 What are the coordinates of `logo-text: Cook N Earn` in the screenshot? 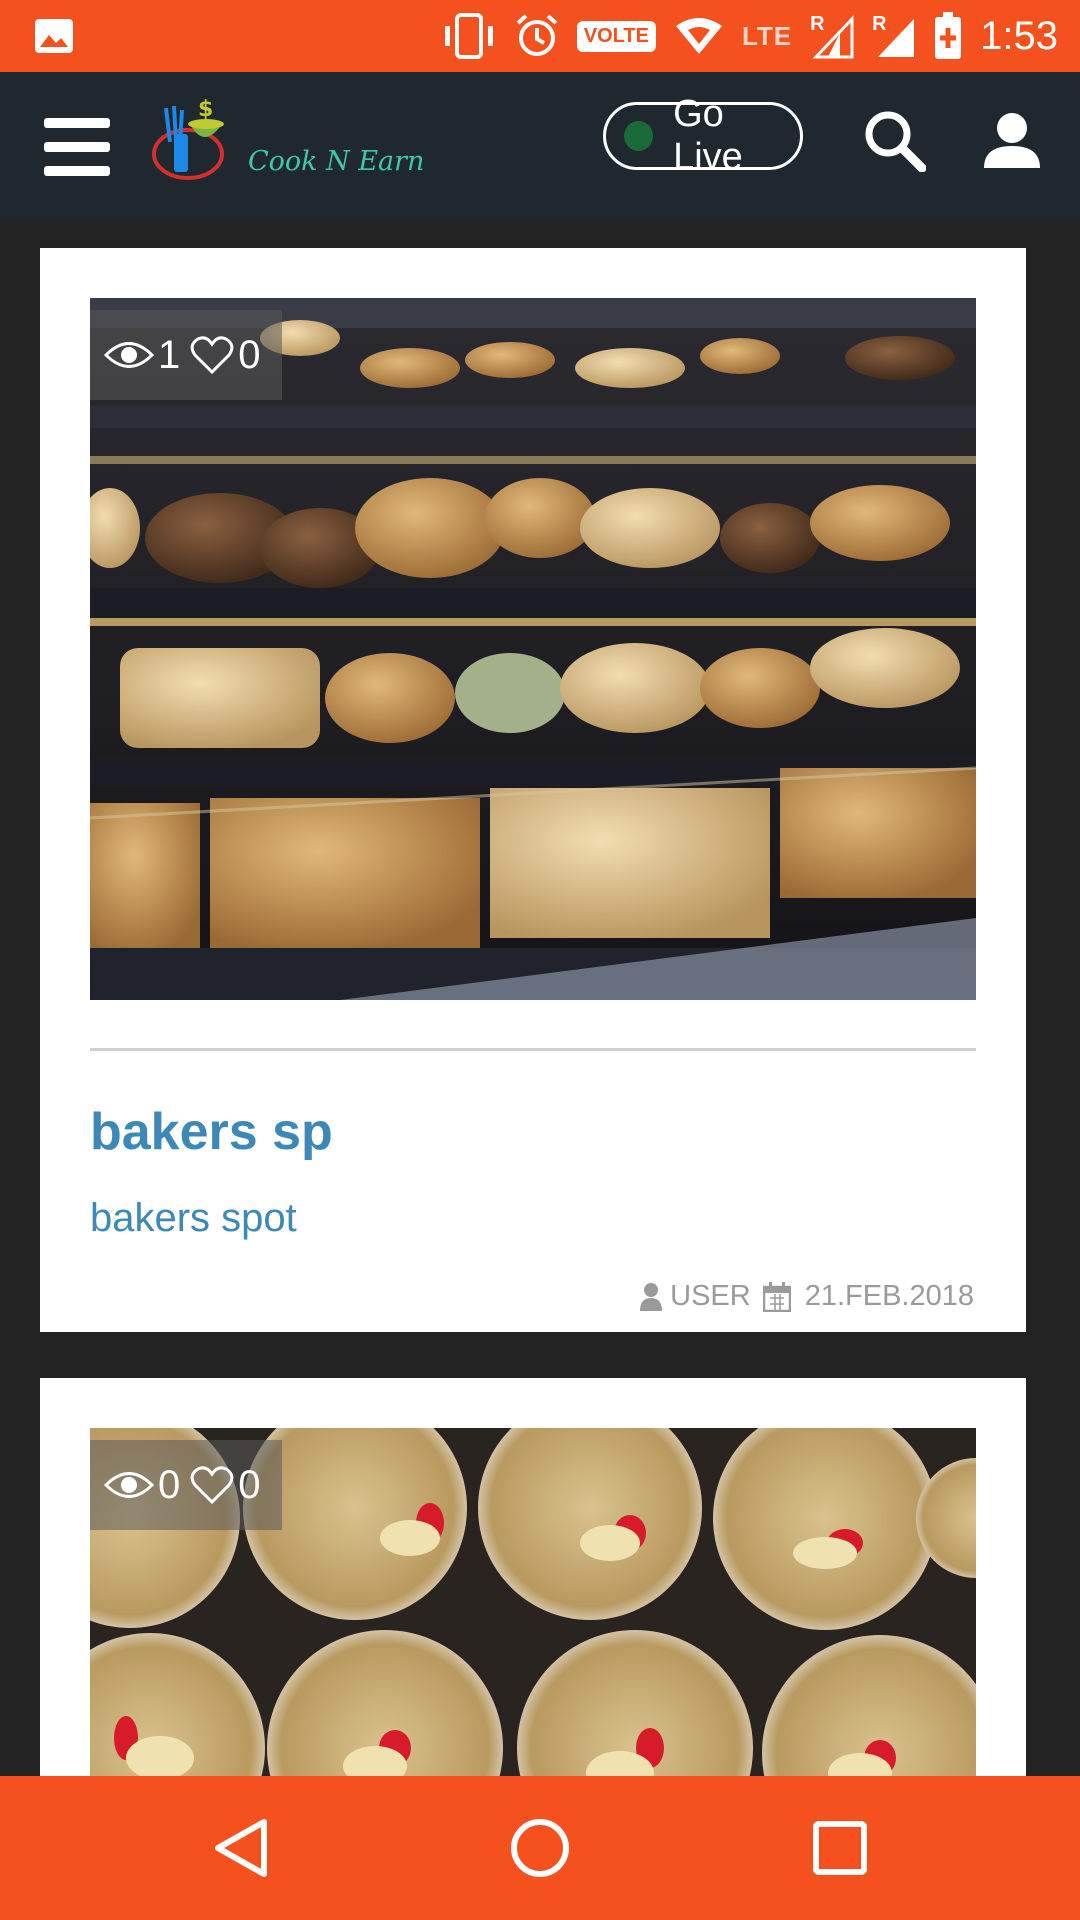 It's located at (336, 161).